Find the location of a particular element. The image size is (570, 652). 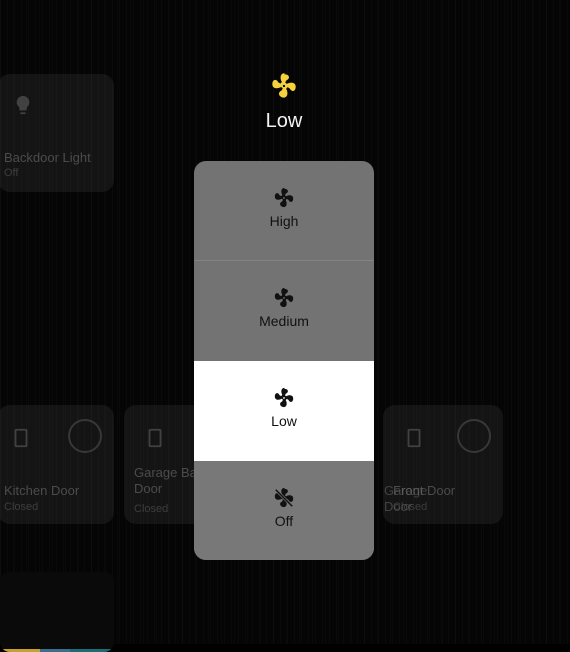

current-speed-label: Low is located at coordinates (284, 121).